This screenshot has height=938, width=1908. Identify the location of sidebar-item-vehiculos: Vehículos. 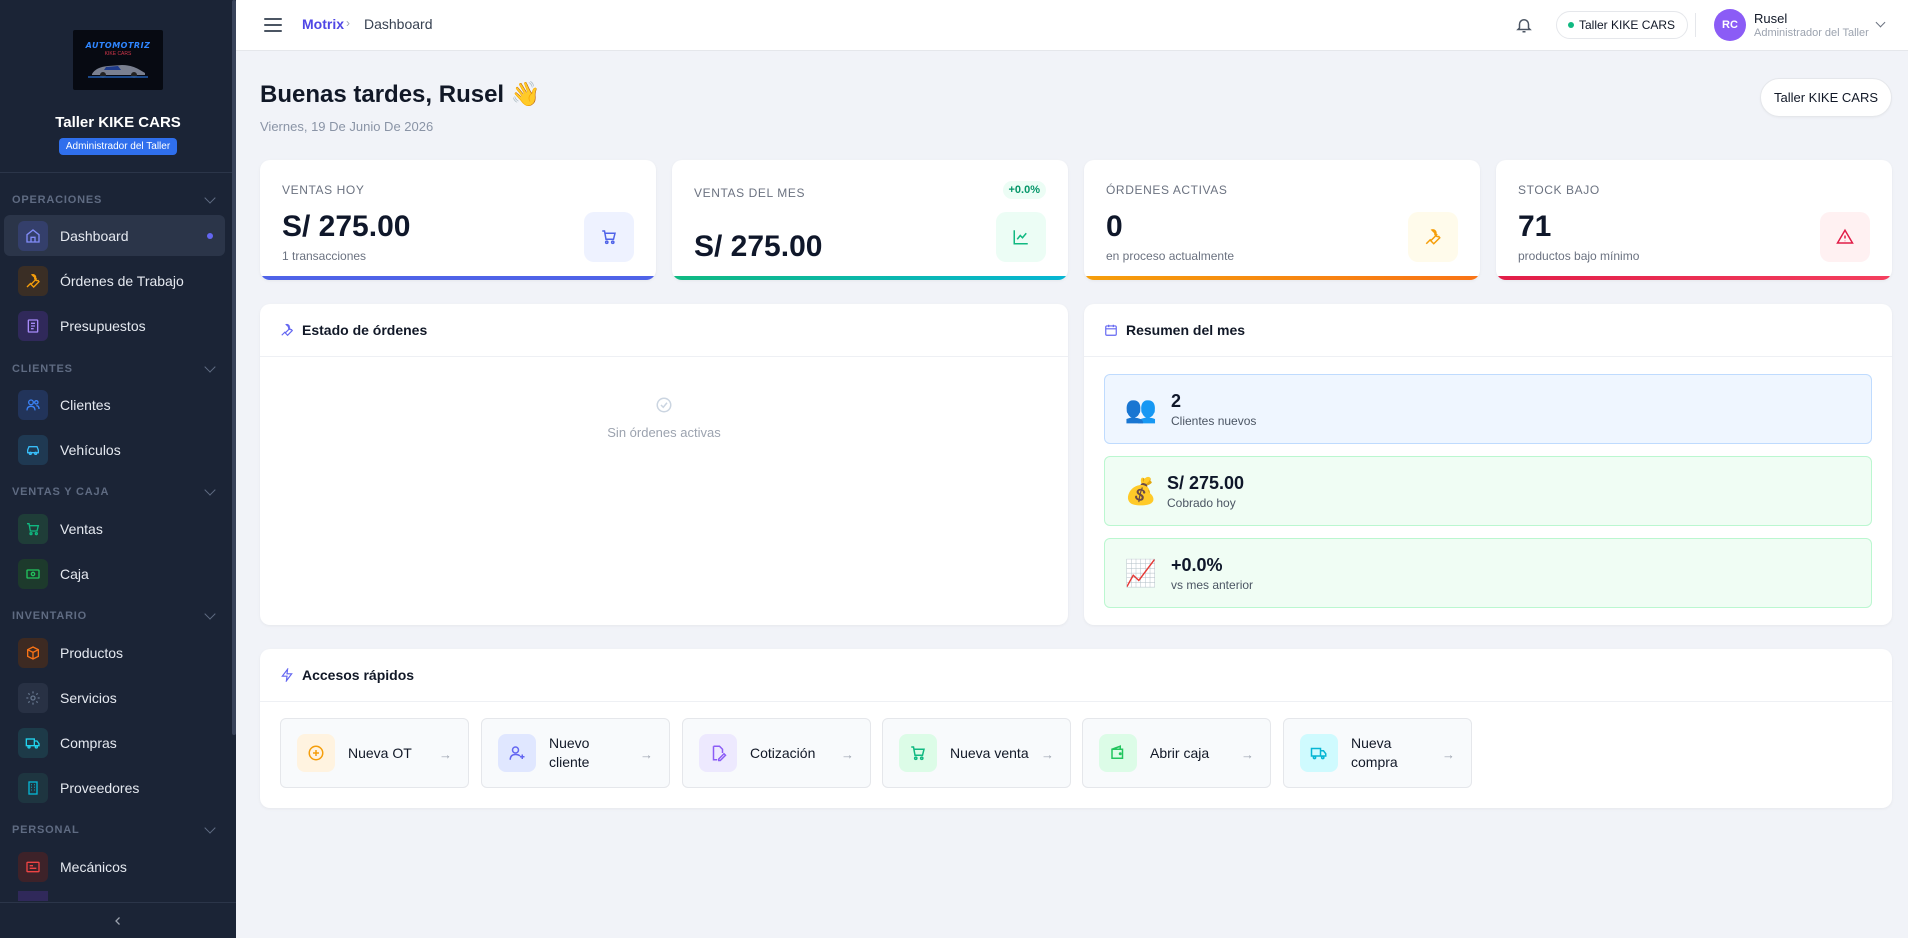
(114, 449).